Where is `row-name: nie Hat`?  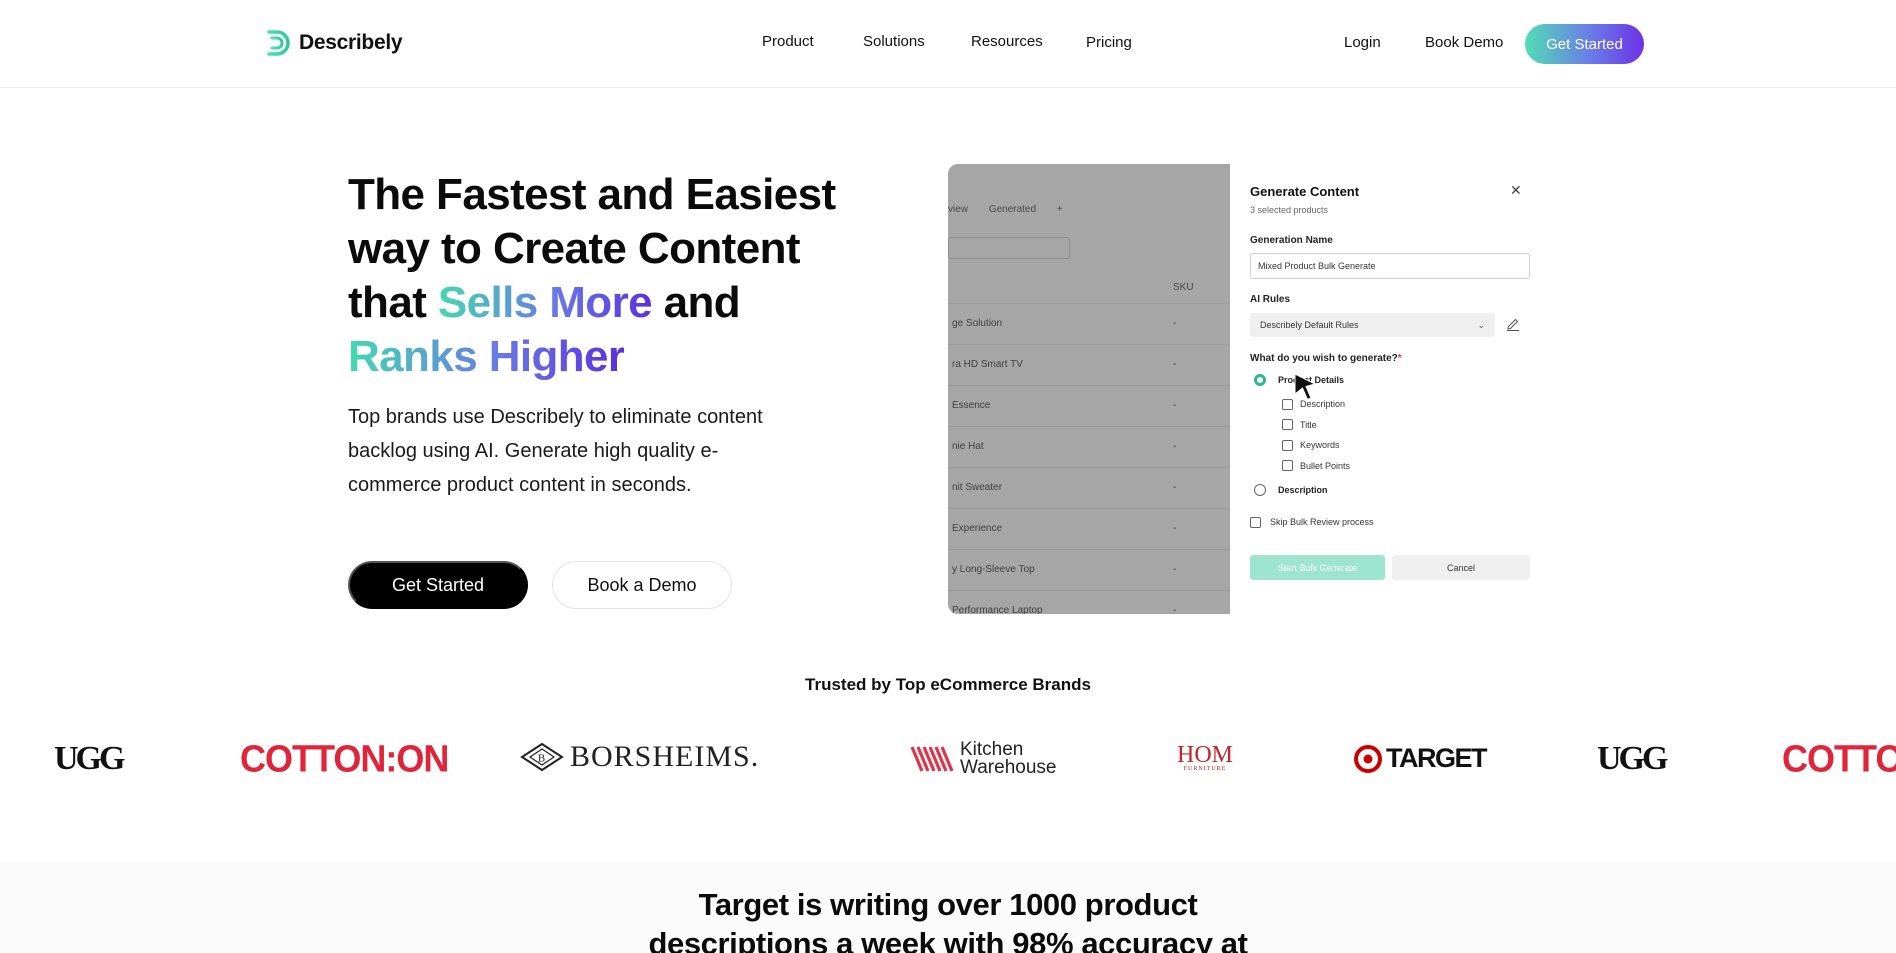
row-name: nie Hat is located at coordinates (968, 446).